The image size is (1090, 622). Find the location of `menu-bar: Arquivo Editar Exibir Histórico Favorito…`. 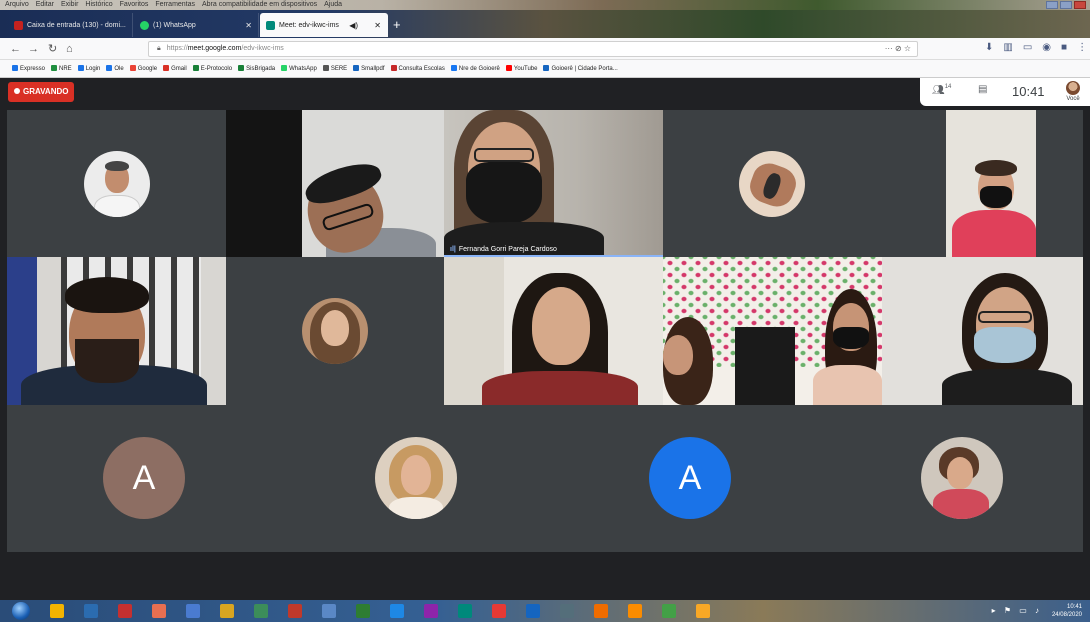

menu-bar: Arquivo Editar Exibir Histórico Favorito… is located at coordinates (545, 5).